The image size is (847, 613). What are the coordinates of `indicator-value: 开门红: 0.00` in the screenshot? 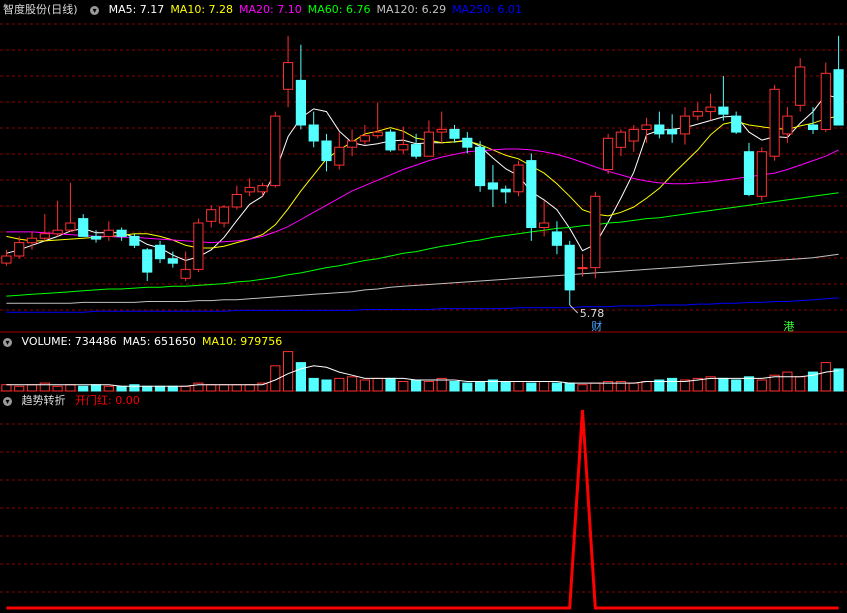 It's located at (107, 400).